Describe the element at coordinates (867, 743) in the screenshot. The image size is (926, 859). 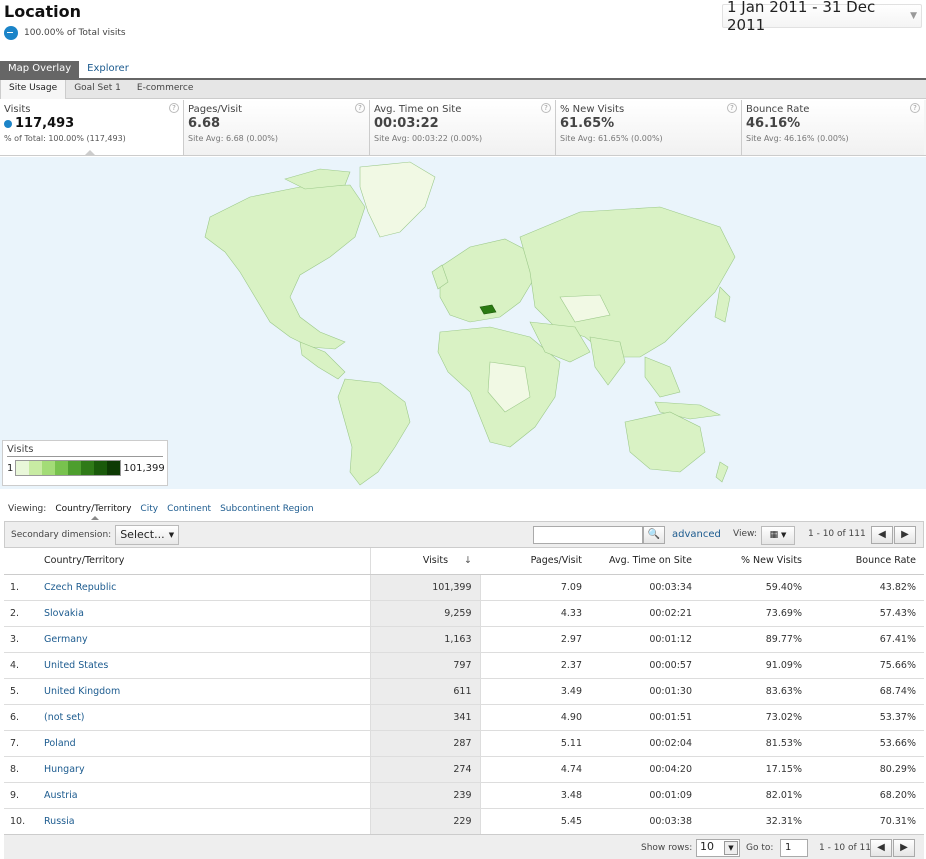
I see `cell-bounce-rate: 53.66%` at that location.